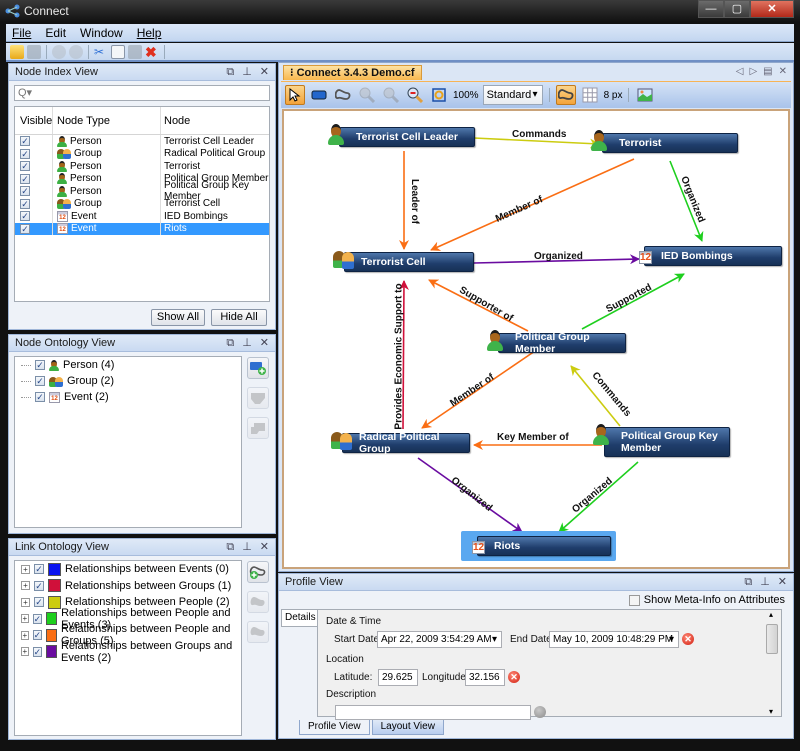  What do you see at coordinates (367, 95) in the screenshot?
I see `zoom-in-button` at bounding box center [367, 95].